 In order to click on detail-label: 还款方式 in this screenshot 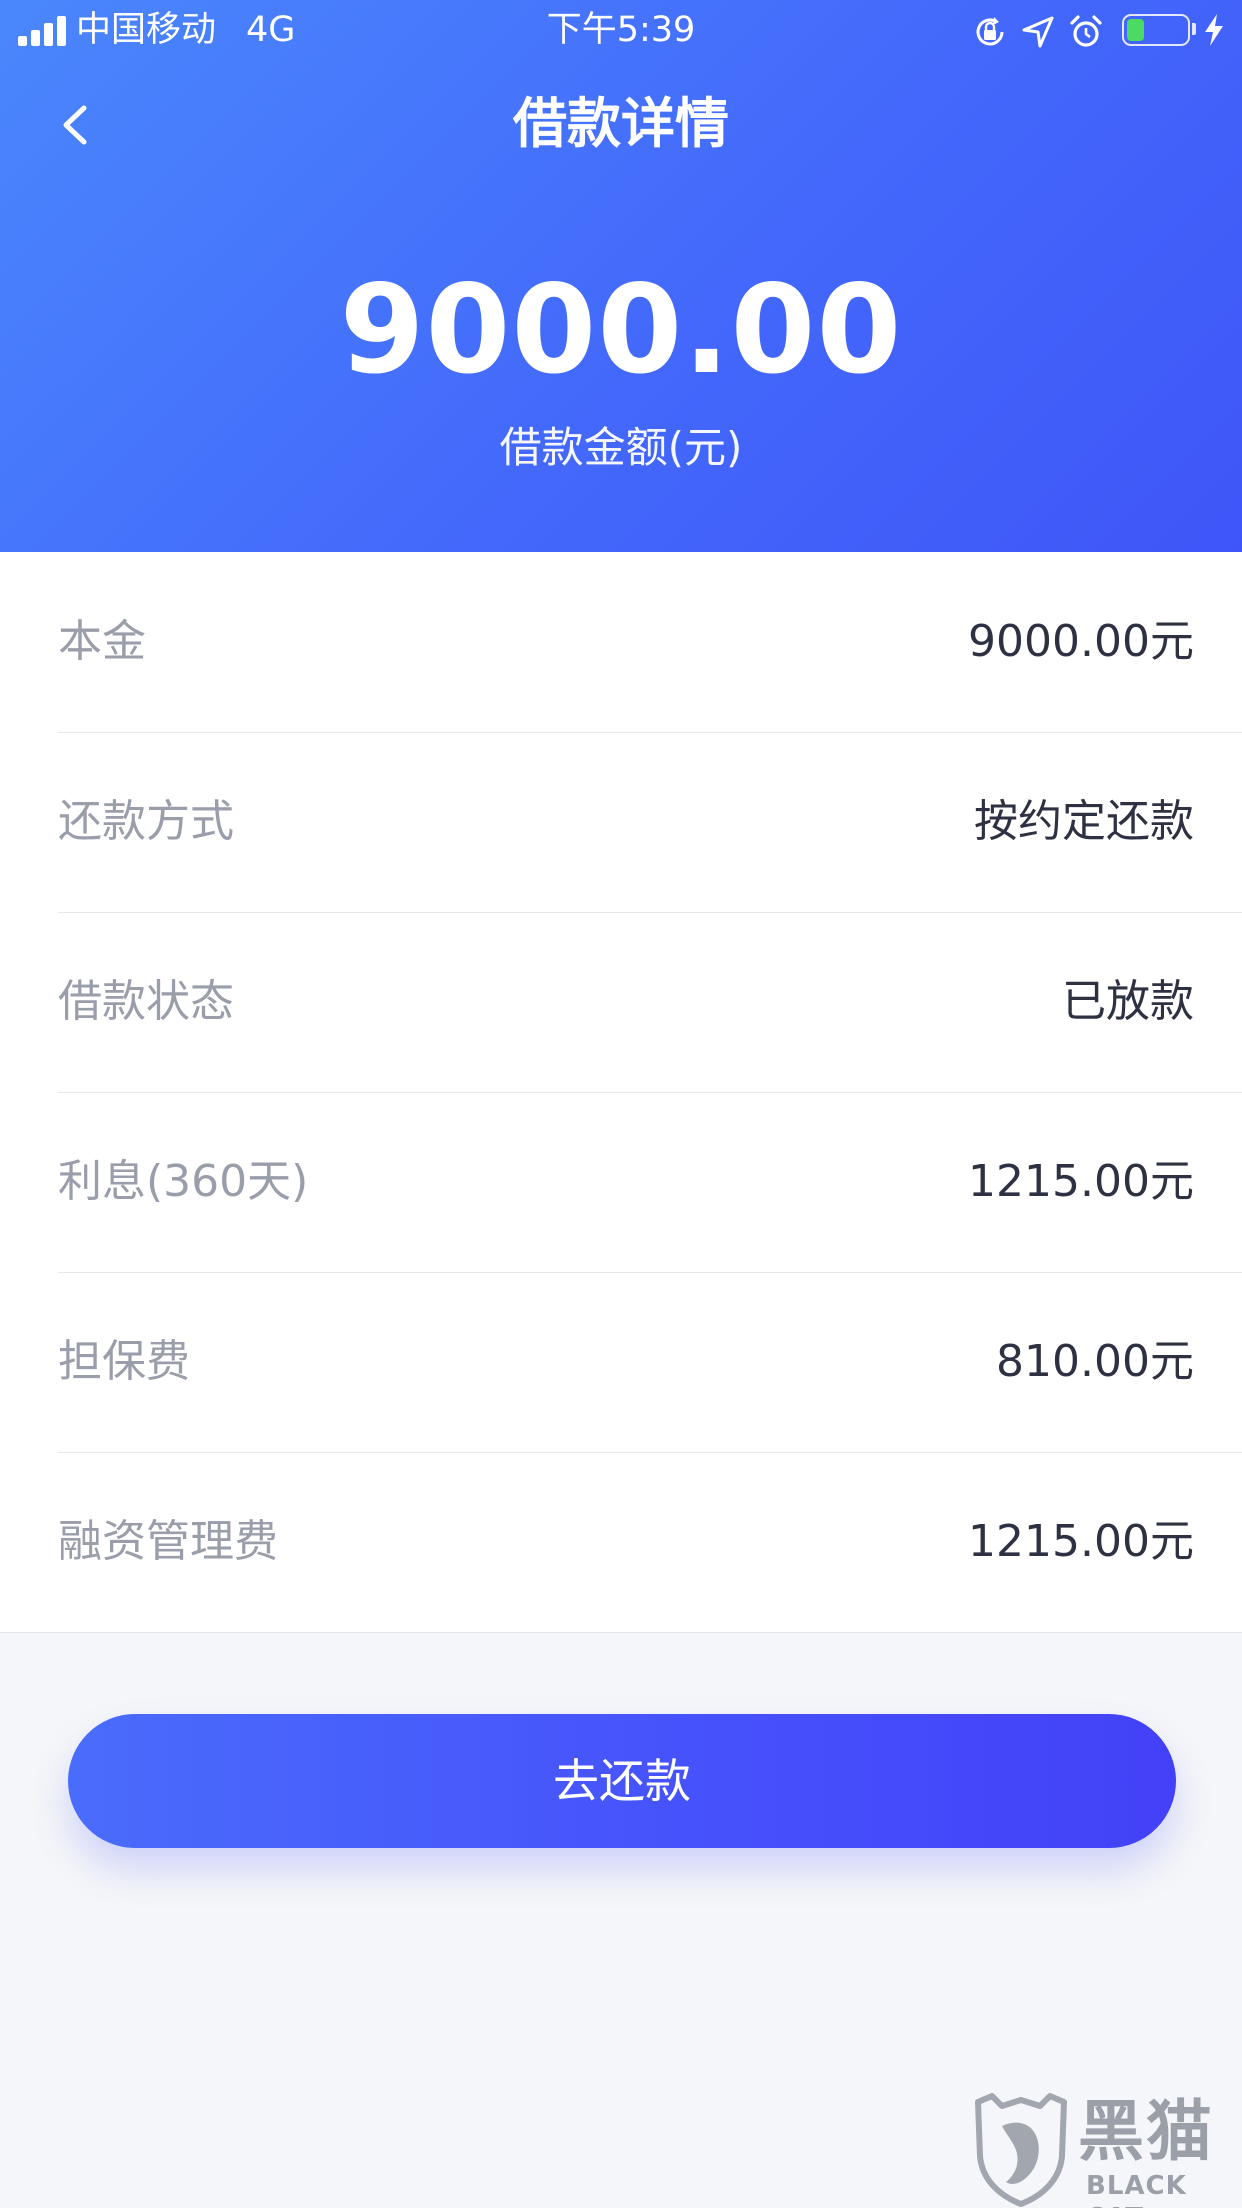, I will do `click(146, 821)`.